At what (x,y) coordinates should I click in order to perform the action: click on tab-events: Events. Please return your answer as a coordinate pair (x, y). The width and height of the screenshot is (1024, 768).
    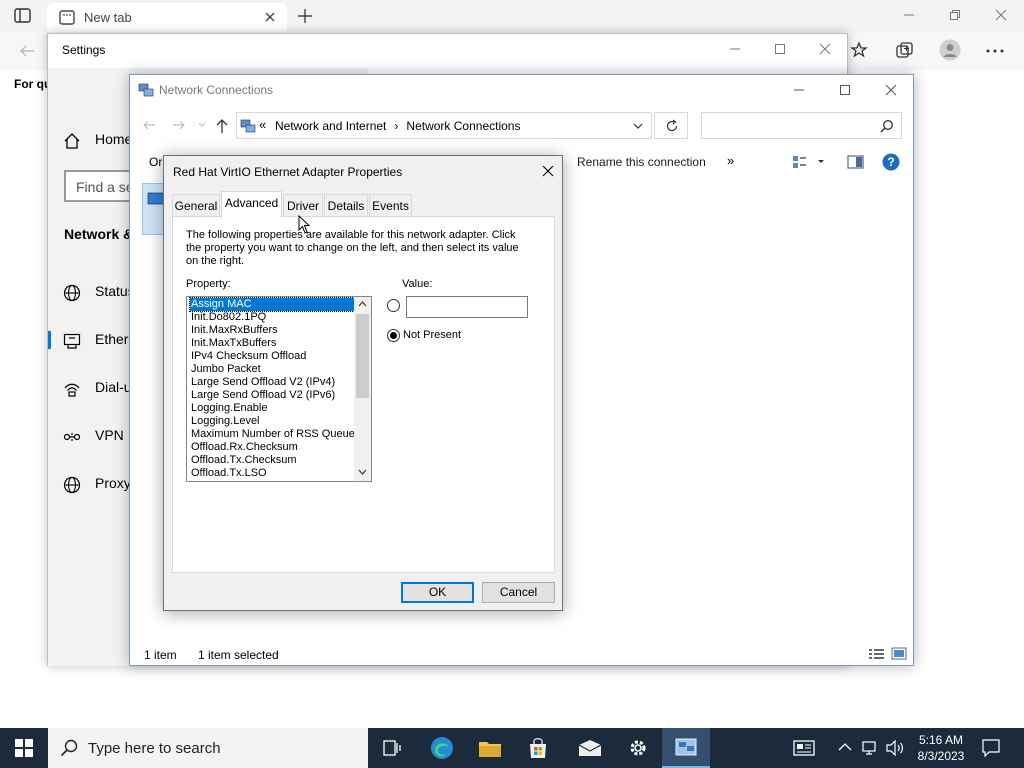
    Looking at the image, I should click on (390, 205).